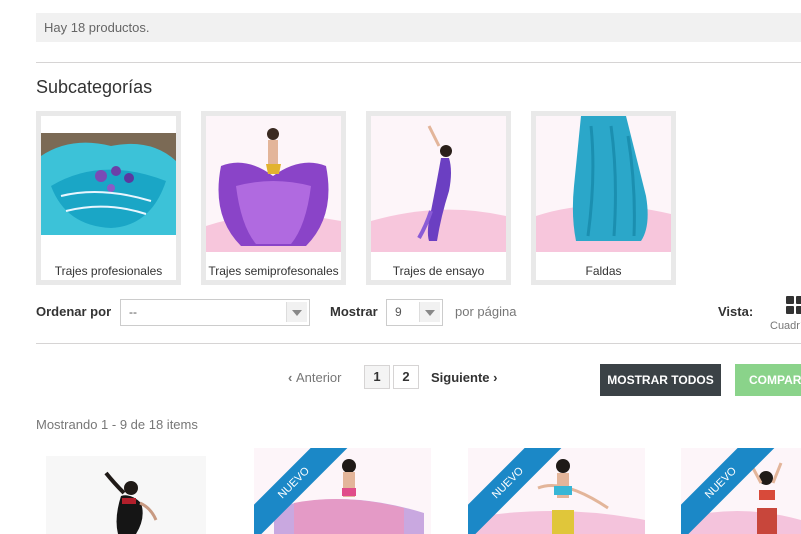  What do you see at coordinates (768, 380) in the screenshot?
I see `compare-button: COMPARAR` at bounding box center [768, 380].